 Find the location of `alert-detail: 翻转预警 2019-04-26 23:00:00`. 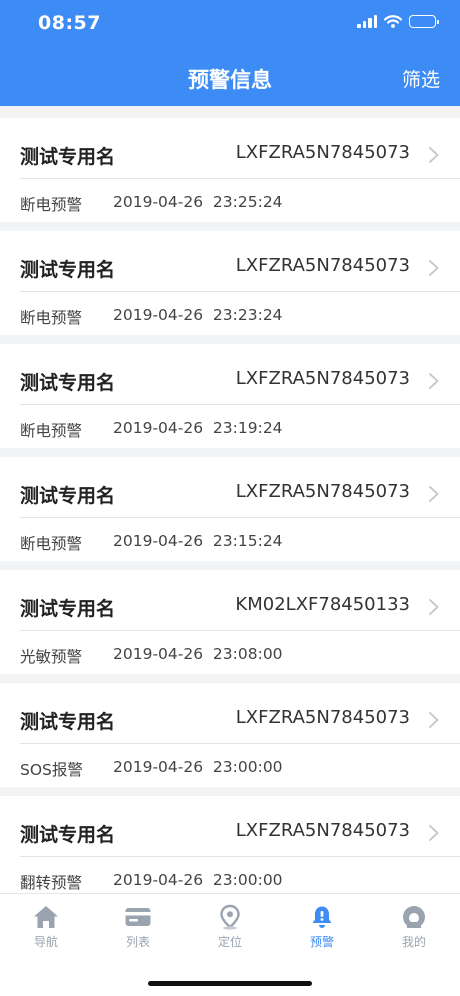

alert-detail: 翻转预警 2019-04-26 23:00:00 is located at coordinates (151, 882).